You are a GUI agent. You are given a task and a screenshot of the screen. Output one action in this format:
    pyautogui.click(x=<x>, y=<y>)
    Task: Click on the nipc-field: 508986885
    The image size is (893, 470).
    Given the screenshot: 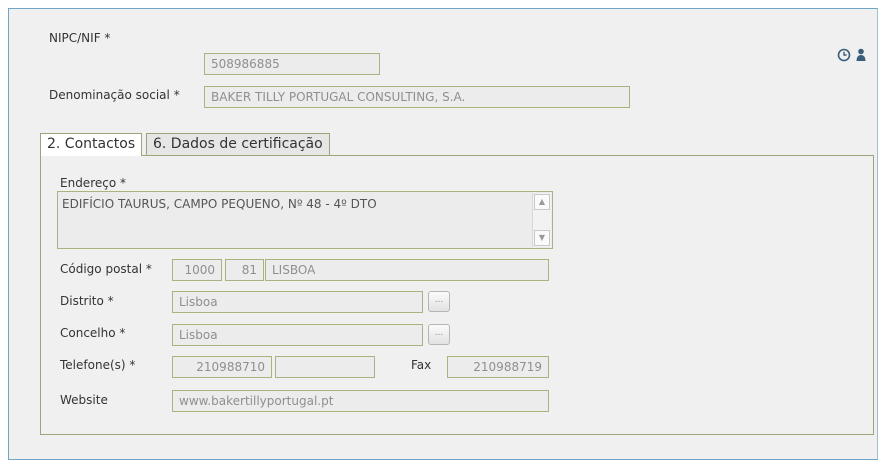 What is the action you would take?
    pyautogui.click(x=292, y=64)
    